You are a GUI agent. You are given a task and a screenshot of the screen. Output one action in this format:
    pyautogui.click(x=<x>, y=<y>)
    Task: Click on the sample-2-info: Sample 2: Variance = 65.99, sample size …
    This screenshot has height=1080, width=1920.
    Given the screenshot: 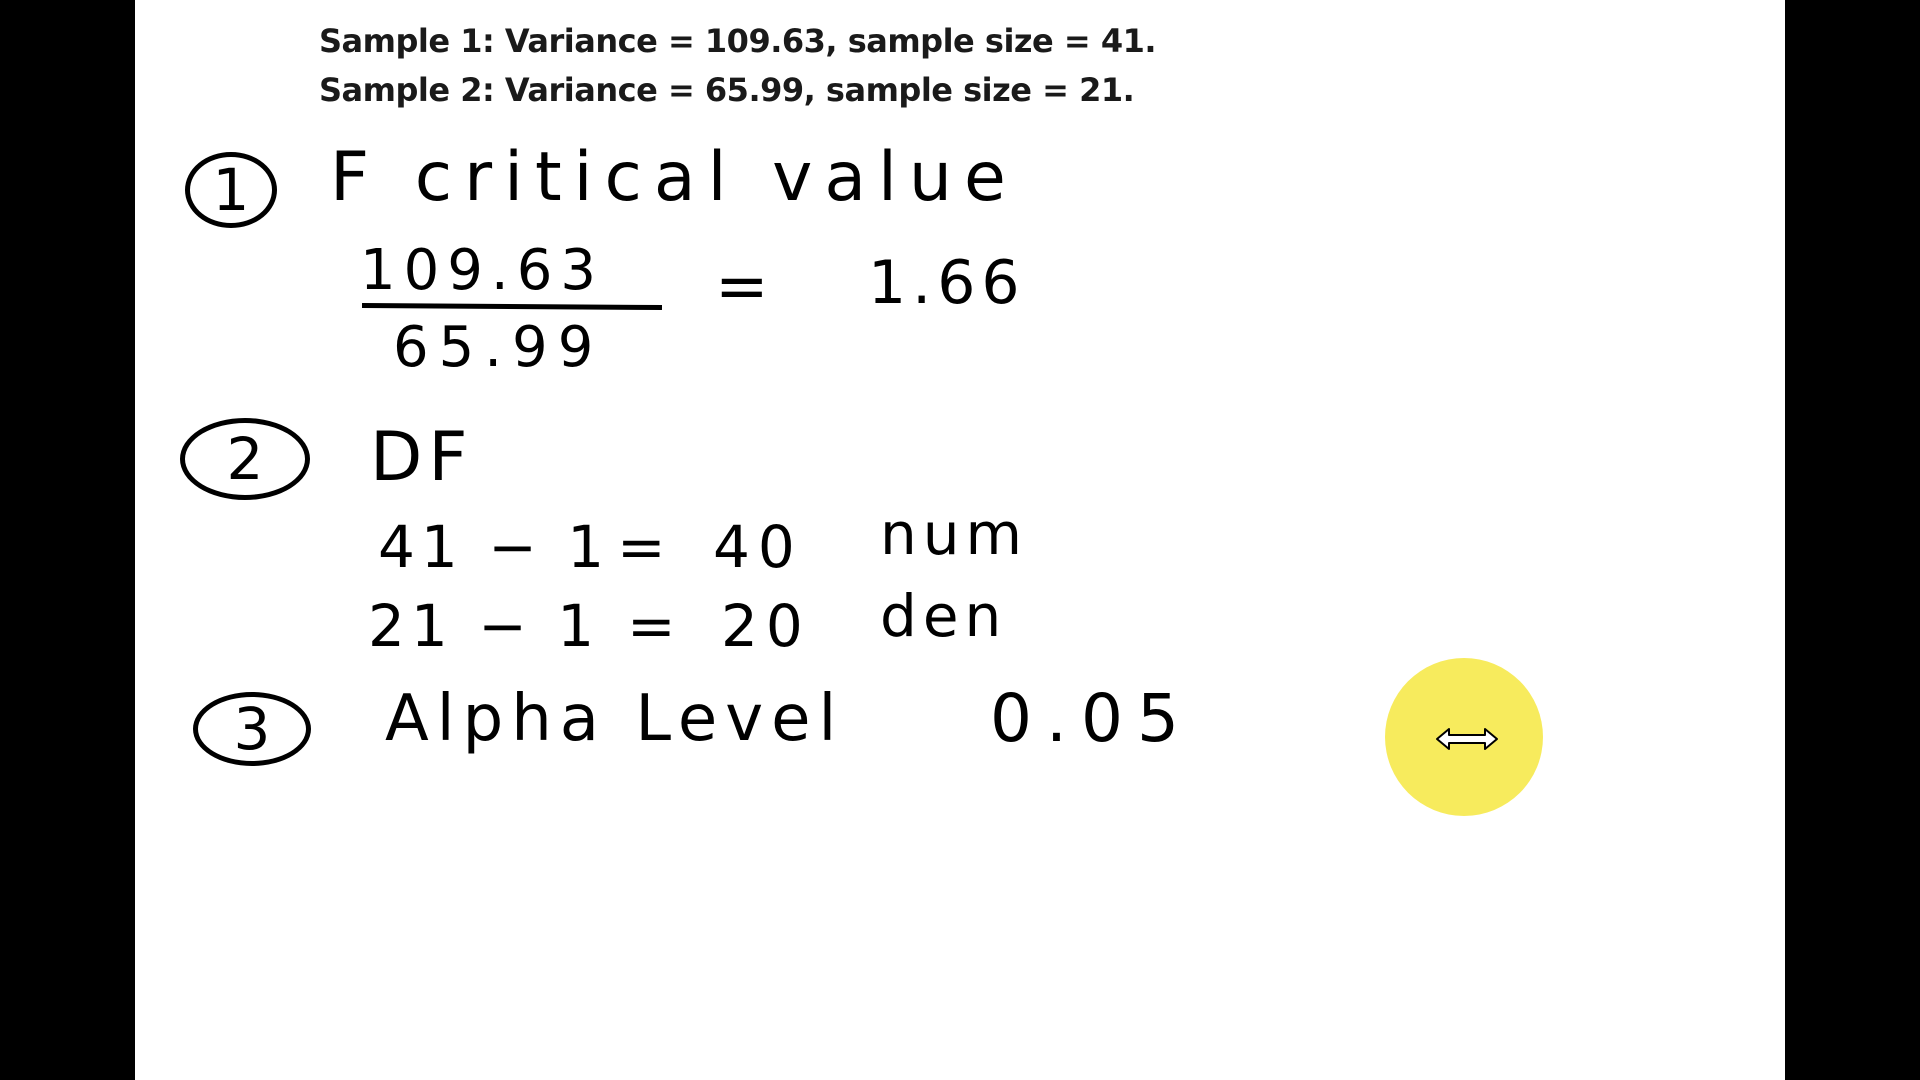 What is the action you would take?
    pyautogui.click(x=727, y=90)
    